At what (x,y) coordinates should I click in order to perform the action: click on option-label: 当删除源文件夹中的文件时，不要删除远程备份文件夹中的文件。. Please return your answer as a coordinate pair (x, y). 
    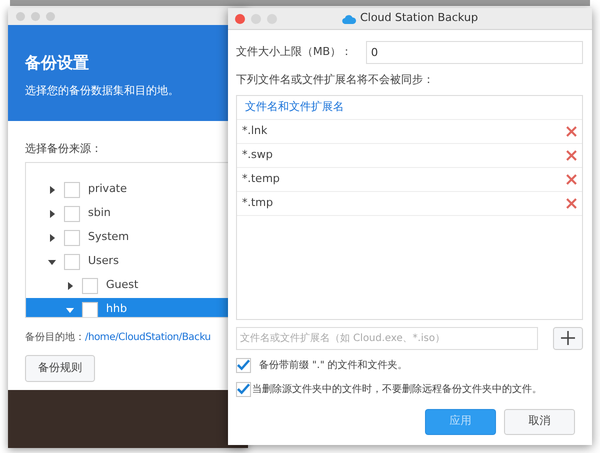
    Looking at the image, I should click on (397, 389).